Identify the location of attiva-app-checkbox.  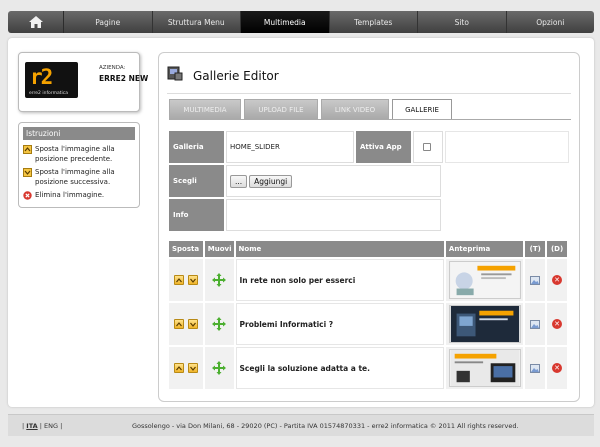
(427, 147).